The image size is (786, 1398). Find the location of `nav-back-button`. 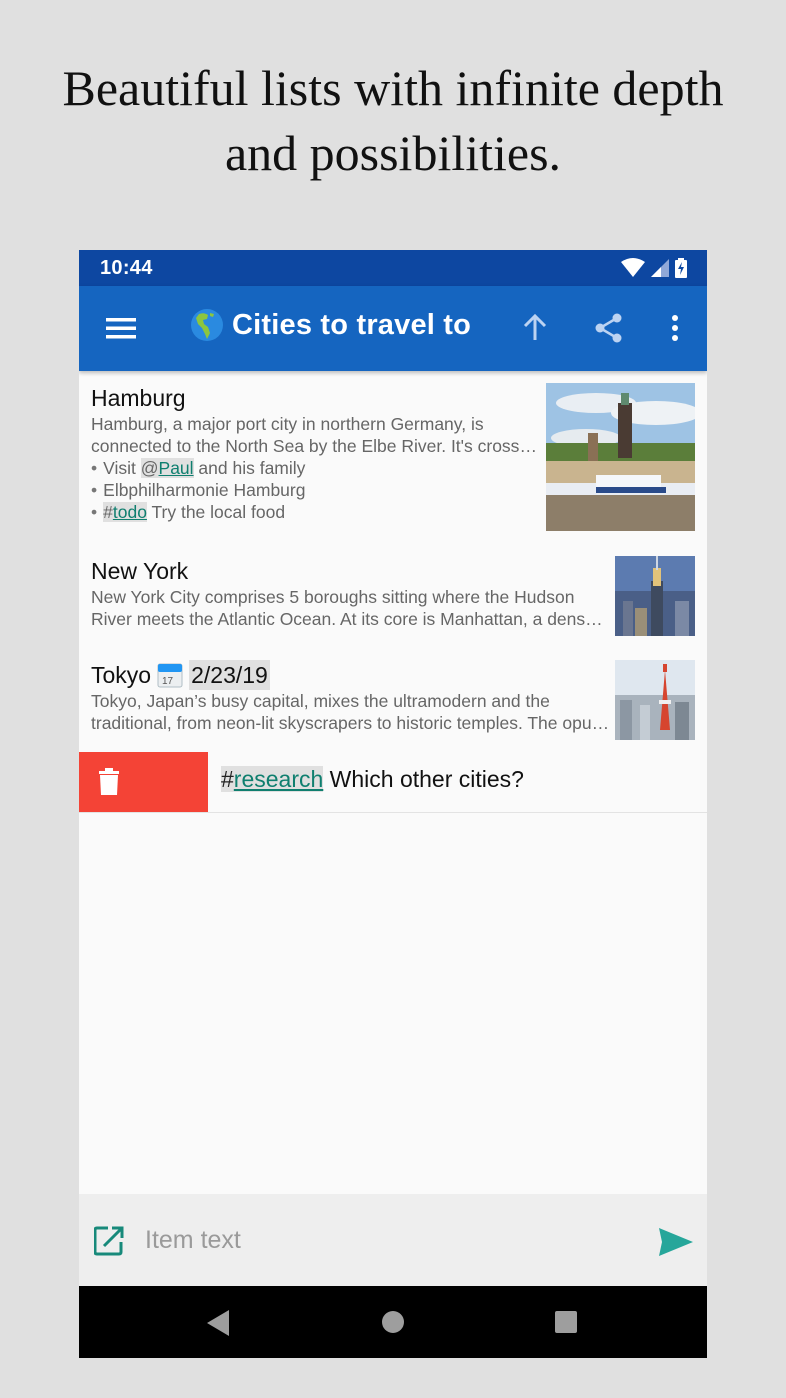

nav-back-button is located at coordinates (217, 1325).